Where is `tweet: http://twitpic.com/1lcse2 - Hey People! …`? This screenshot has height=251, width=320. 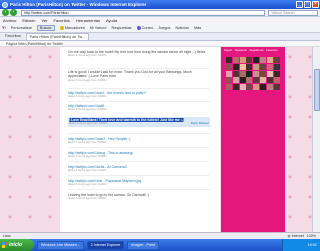
tweet: http://twitpic.com/1lcse2 - Hey People! … is located at coordinates (99, 141).